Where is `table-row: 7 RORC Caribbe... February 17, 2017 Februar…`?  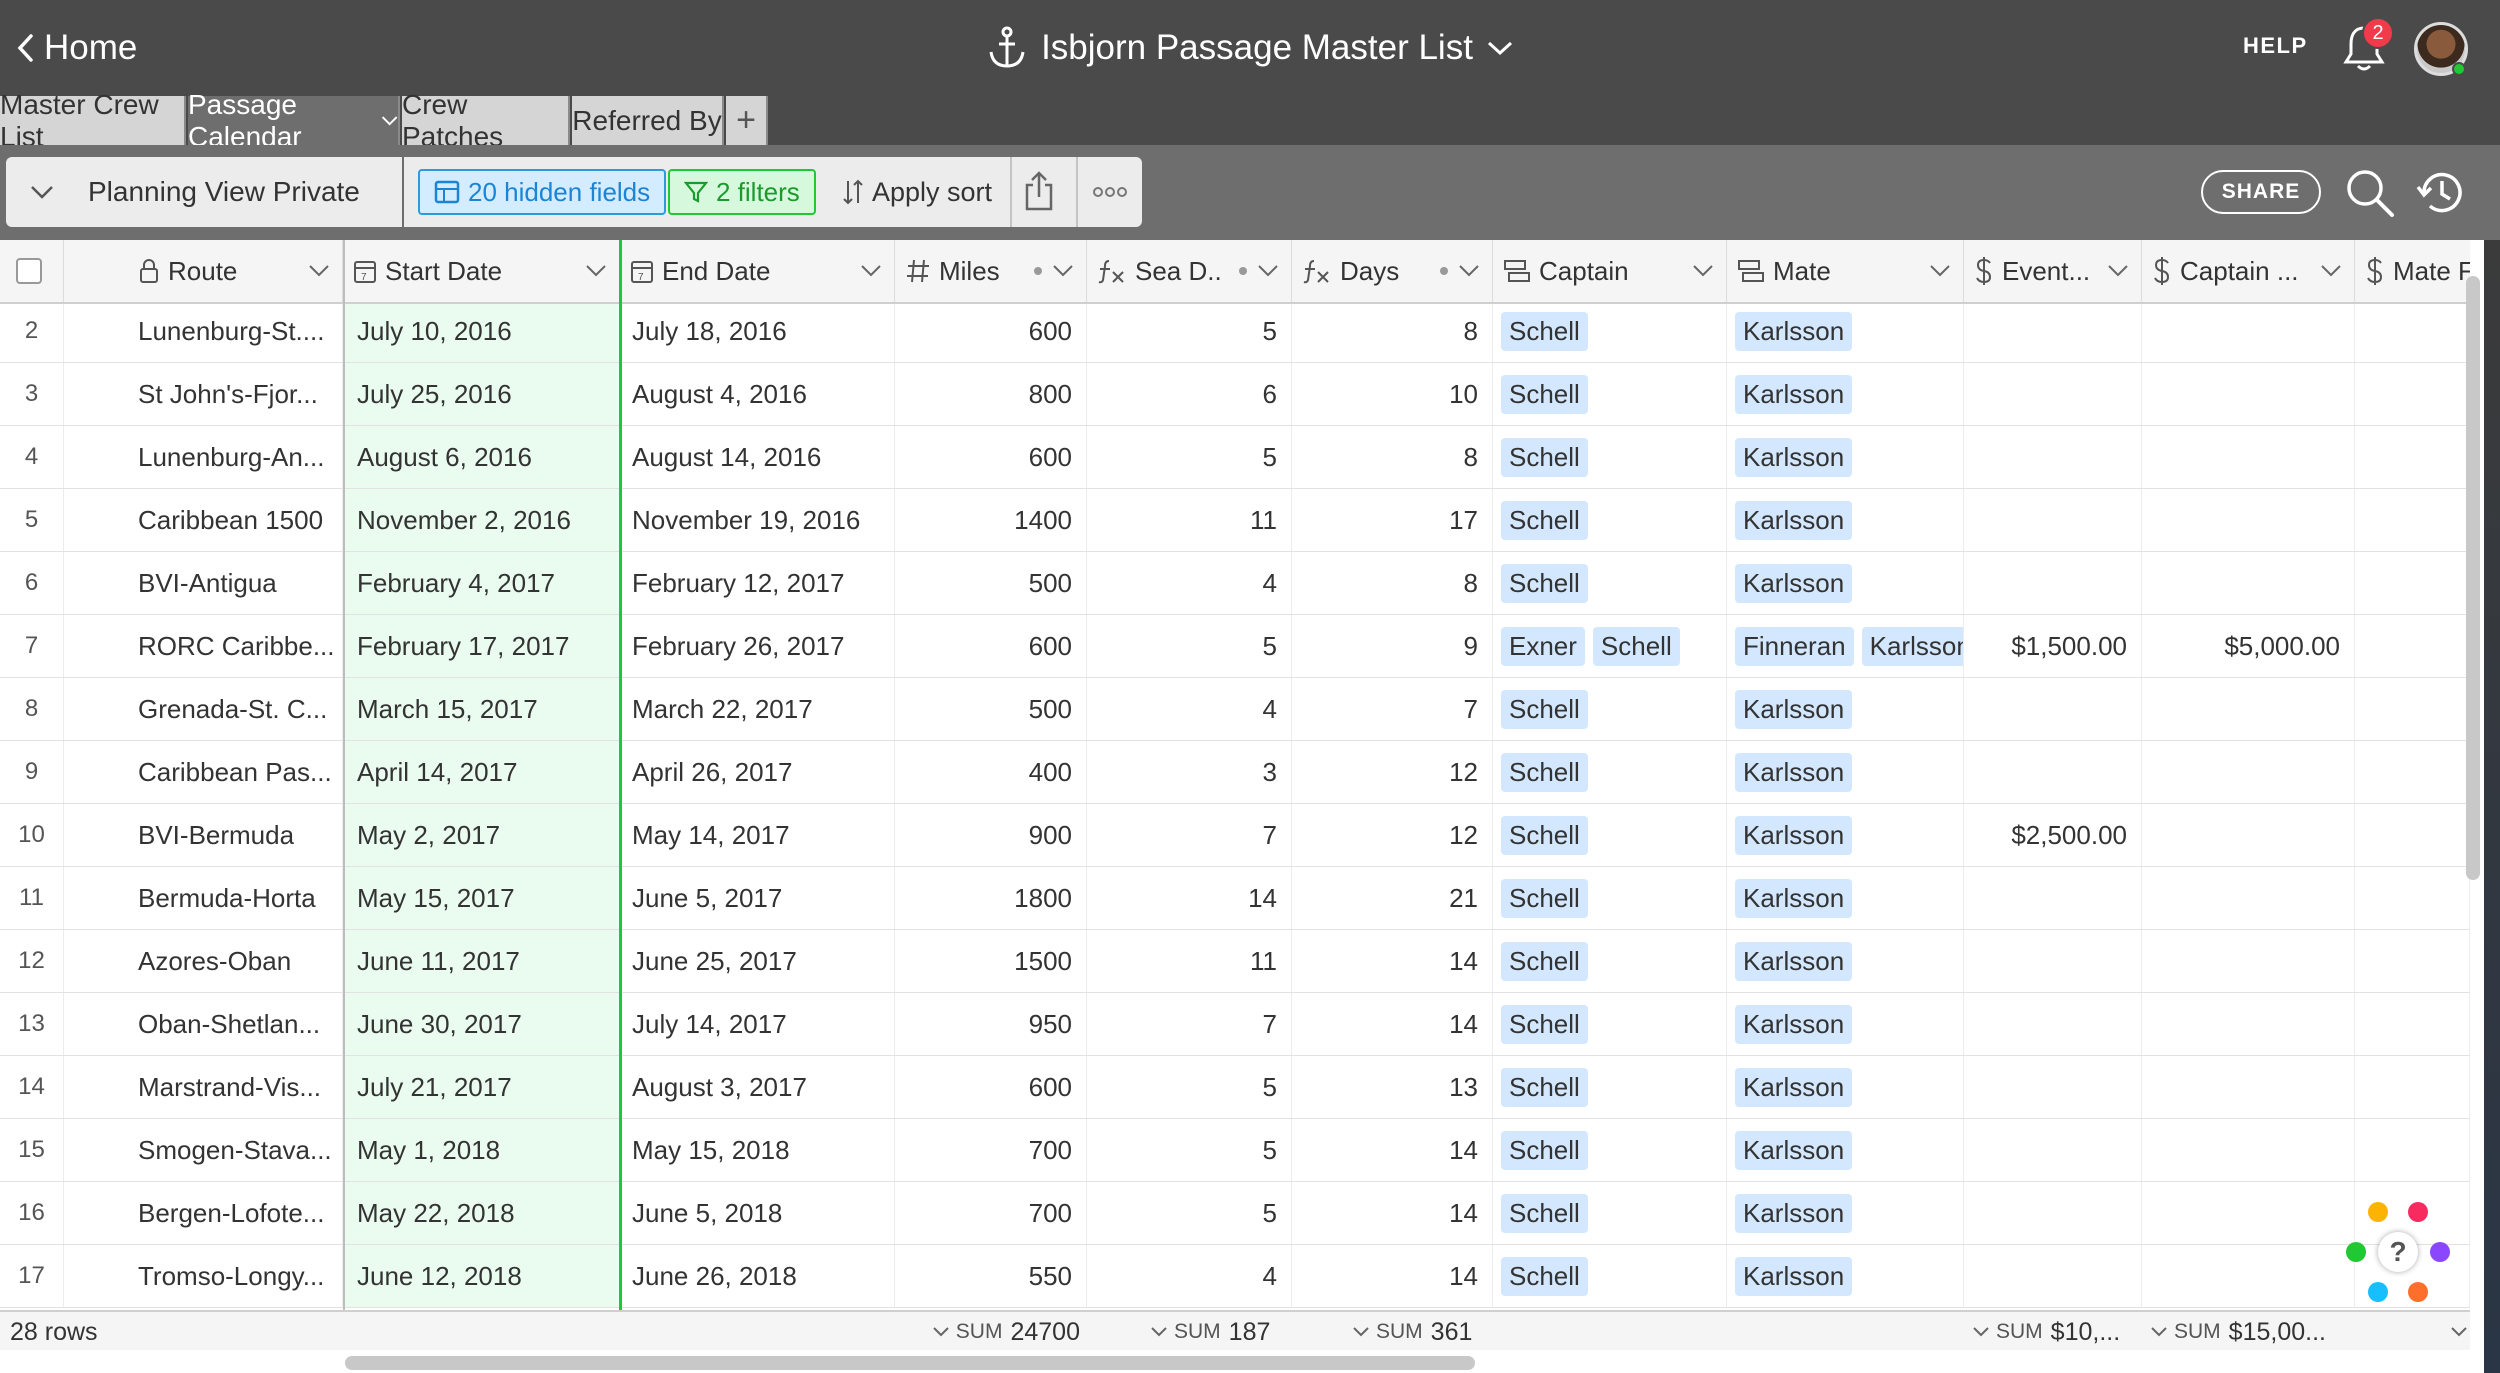
table-row: 7 RORC Caribbe... February 17, 2017 Februar… is located at coordinates (1235, 646).